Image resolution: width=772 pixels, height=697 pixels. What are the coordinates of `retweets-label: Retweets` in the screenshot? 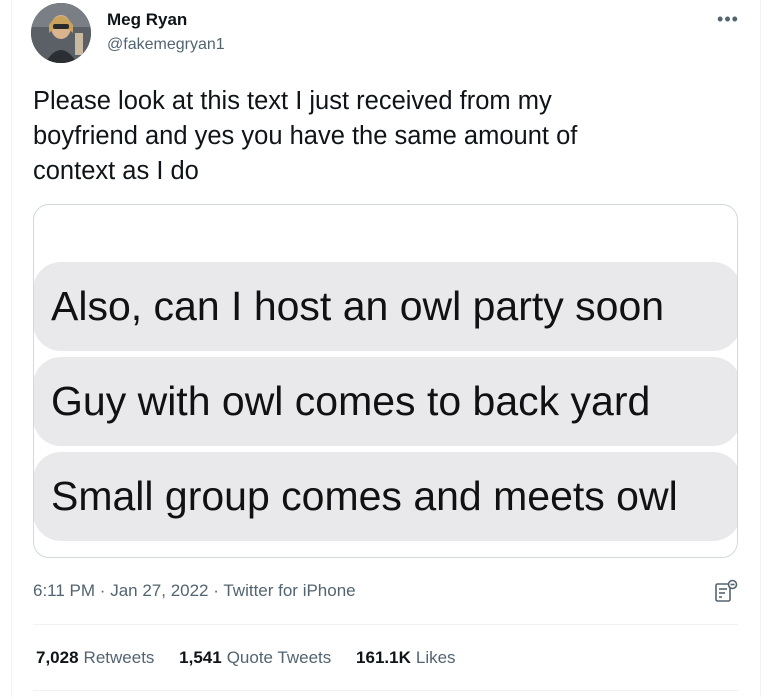 It's located at (119, 657).